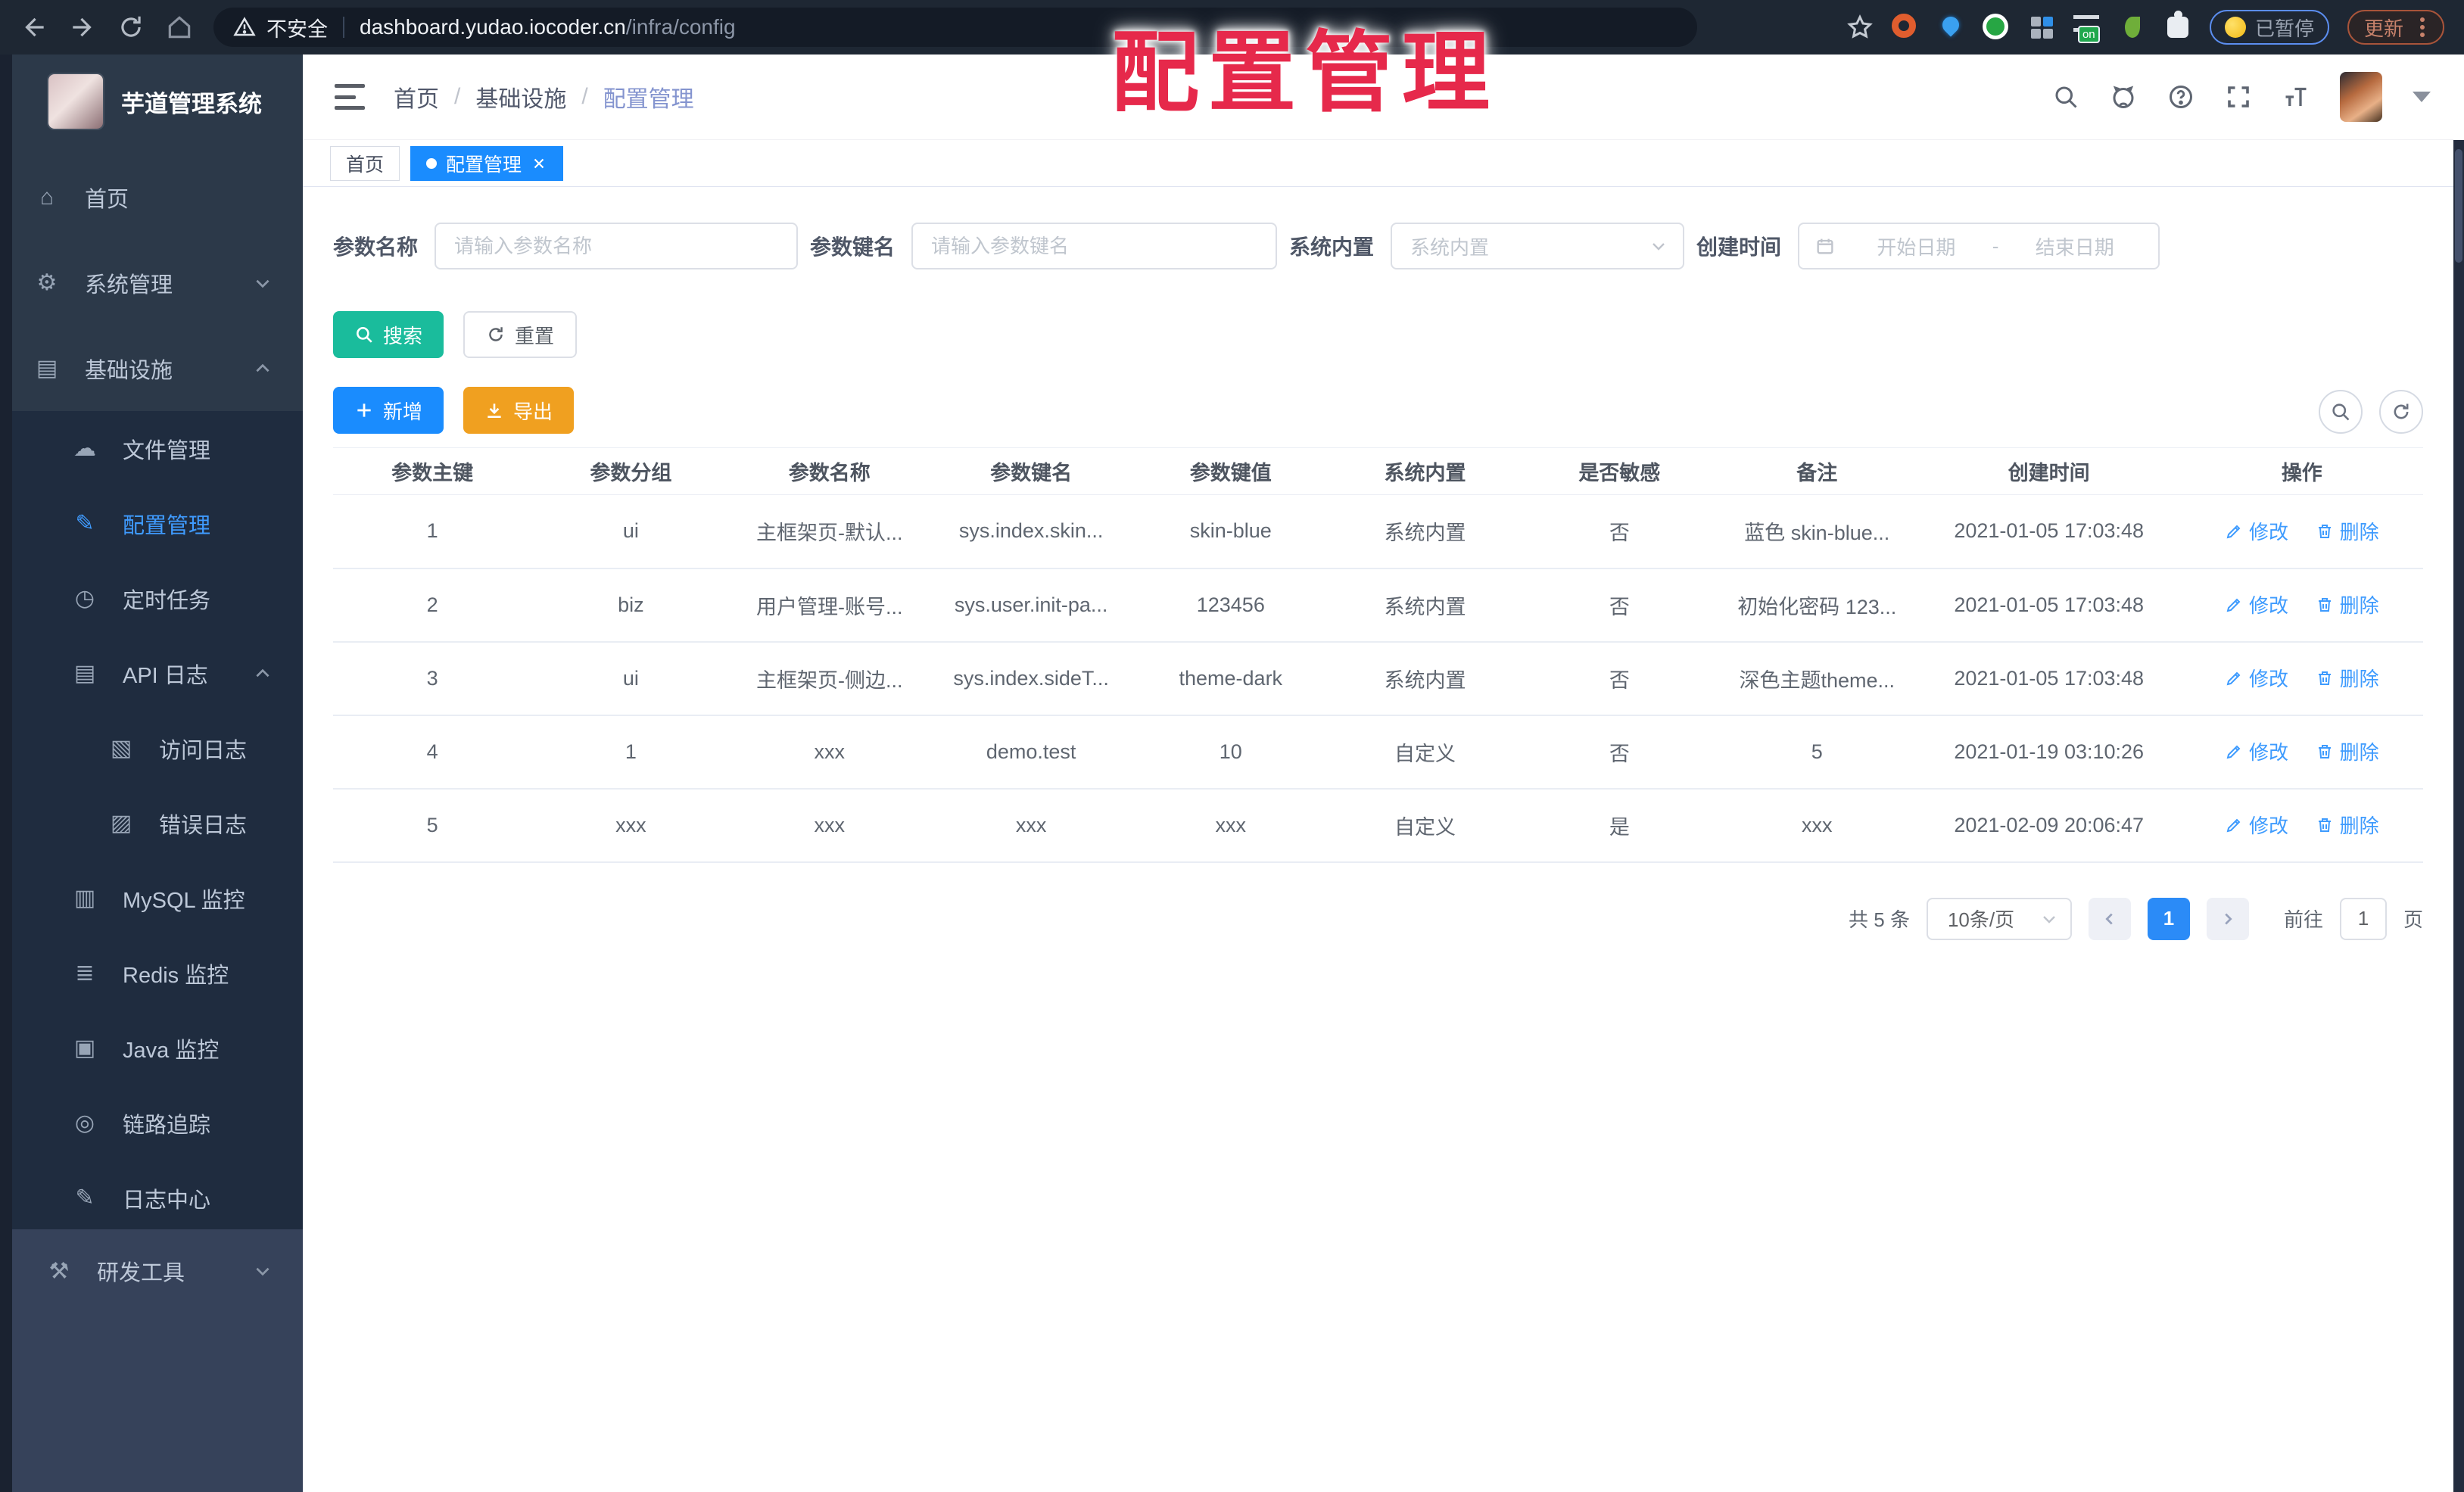  Describe the element at coordinates (539, 163) in the screenshot. I see `close-icon` at that location.